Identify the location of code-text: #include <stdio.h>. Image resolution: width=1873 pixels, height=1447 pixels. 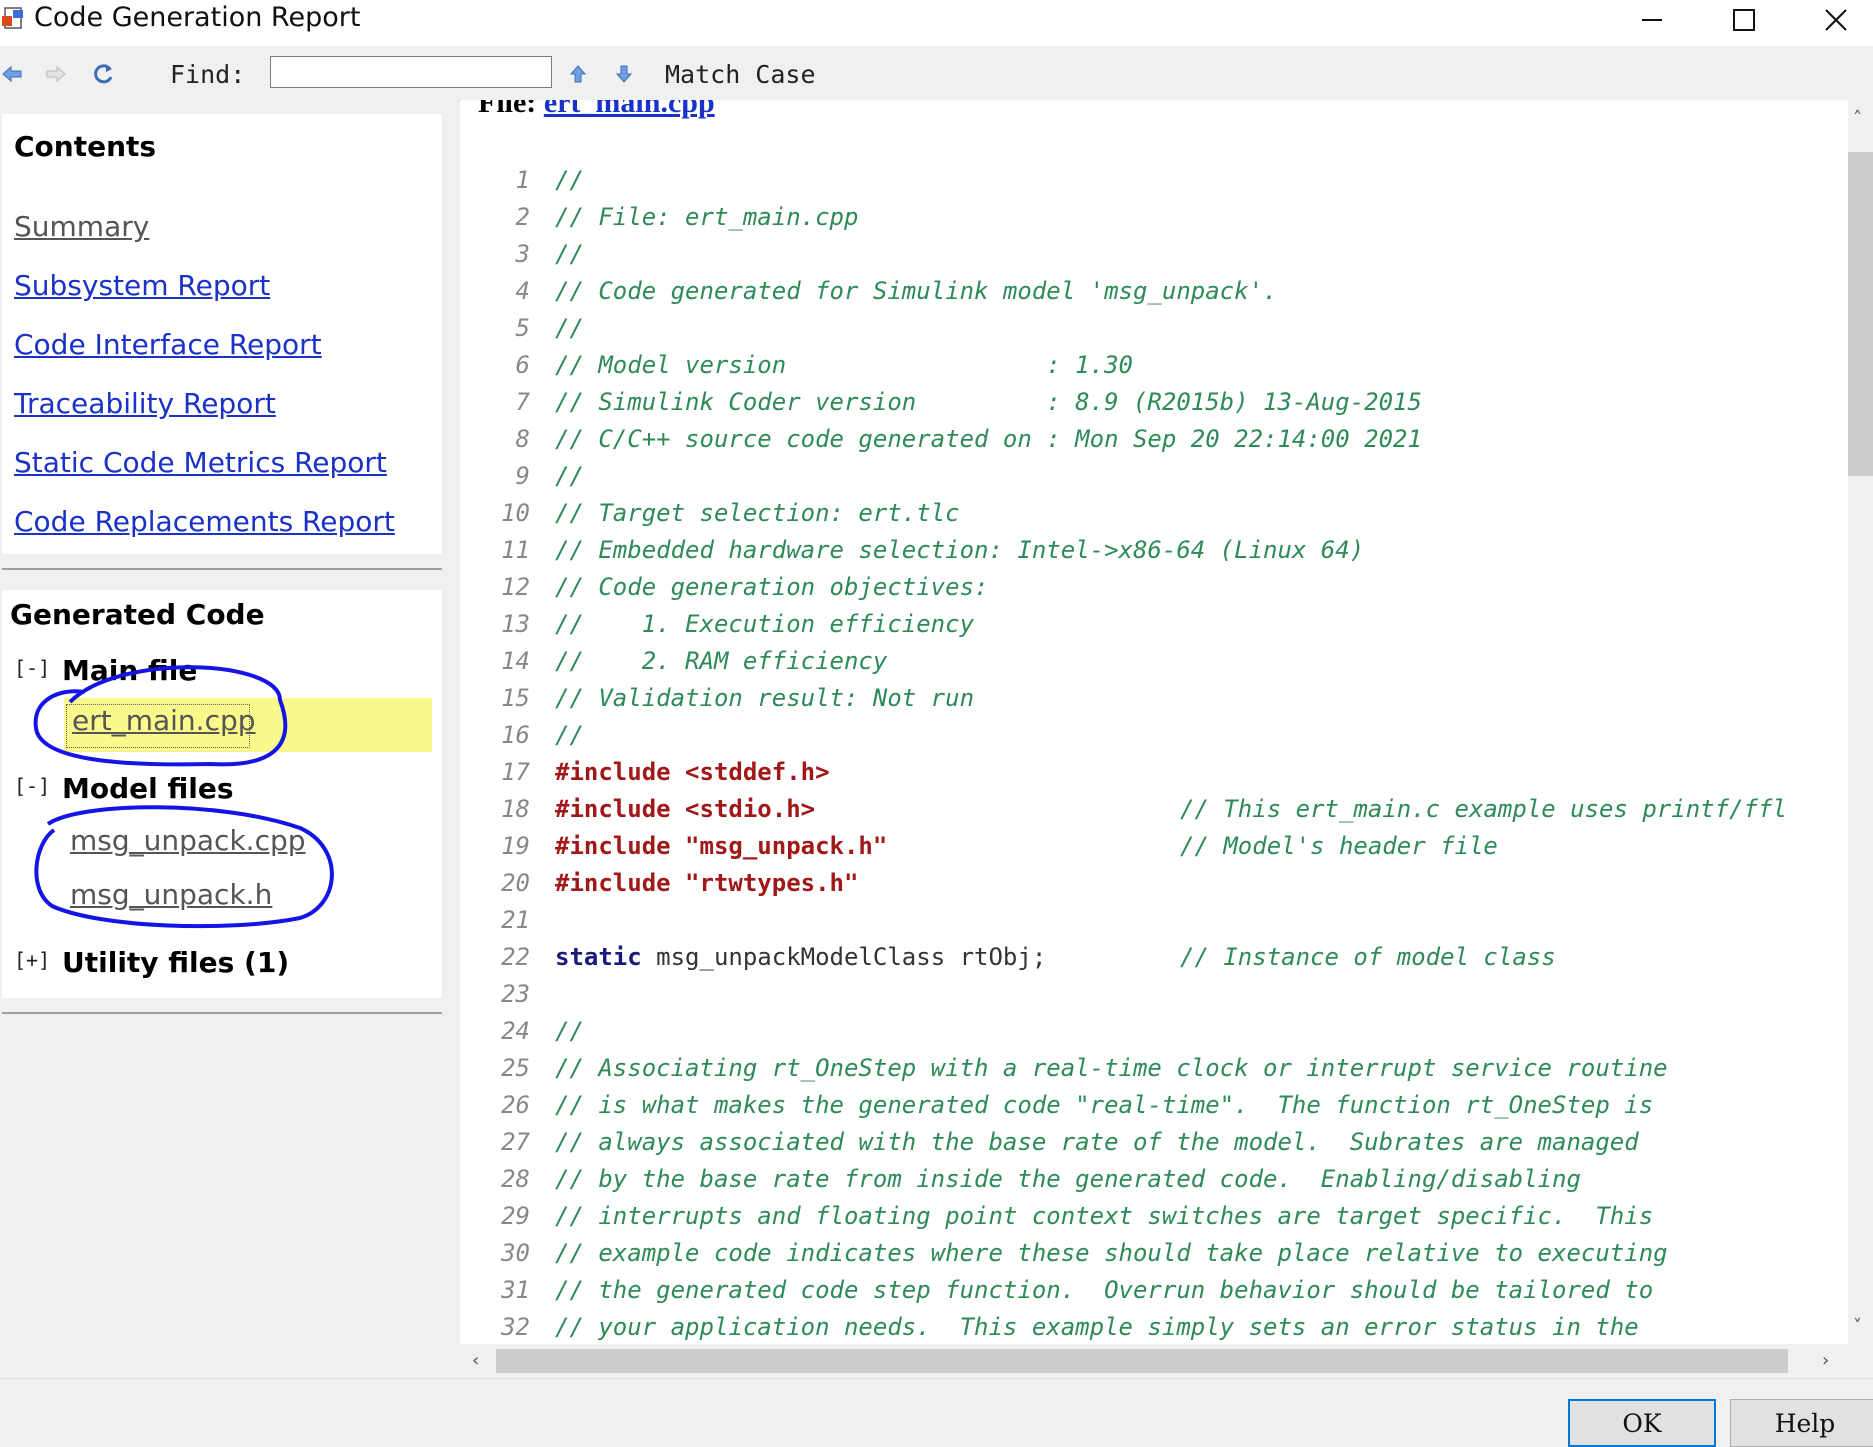
(685, 809).